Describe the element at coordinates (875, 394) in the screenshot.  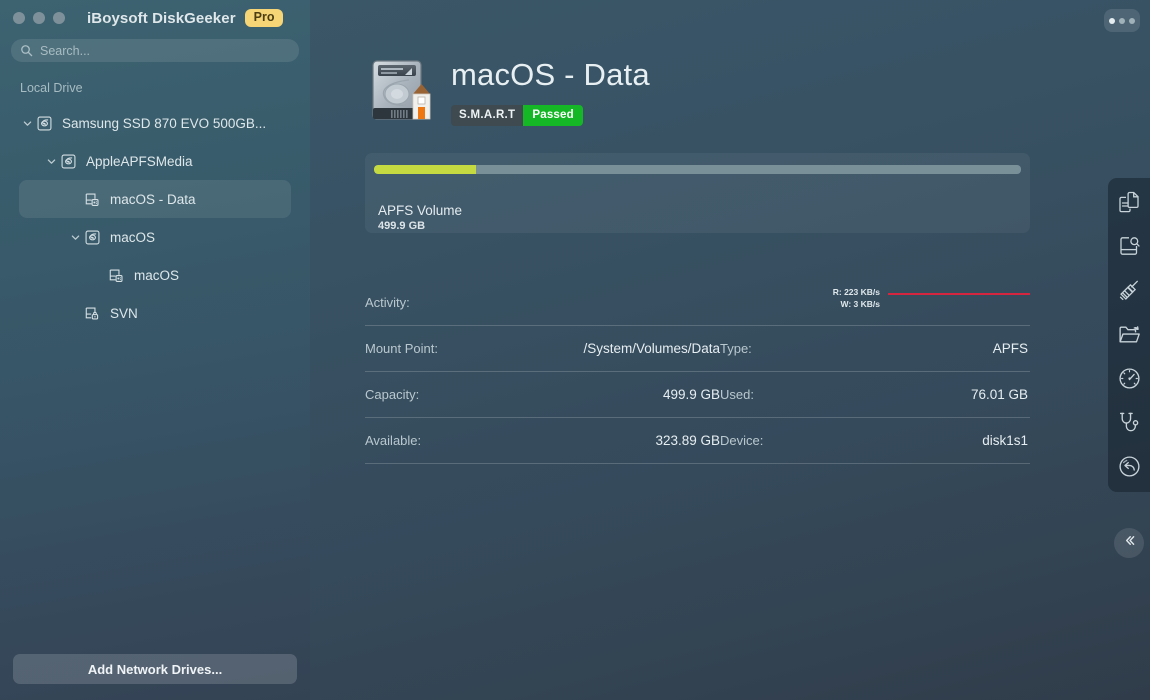
I see `detail-cell: Used: 76.01 GB` at that location.